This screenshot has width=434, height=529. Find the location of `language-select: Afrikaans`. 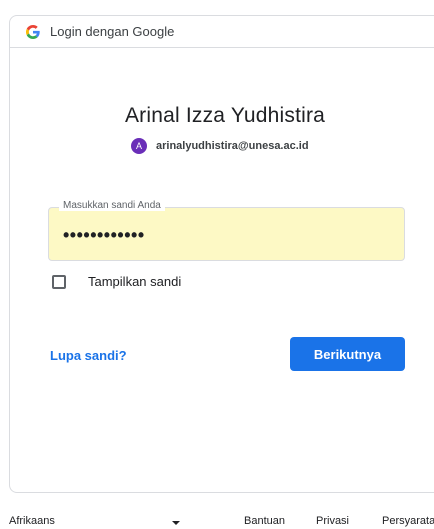

language-select: Afrikaans is located at coordinates (32, 521).